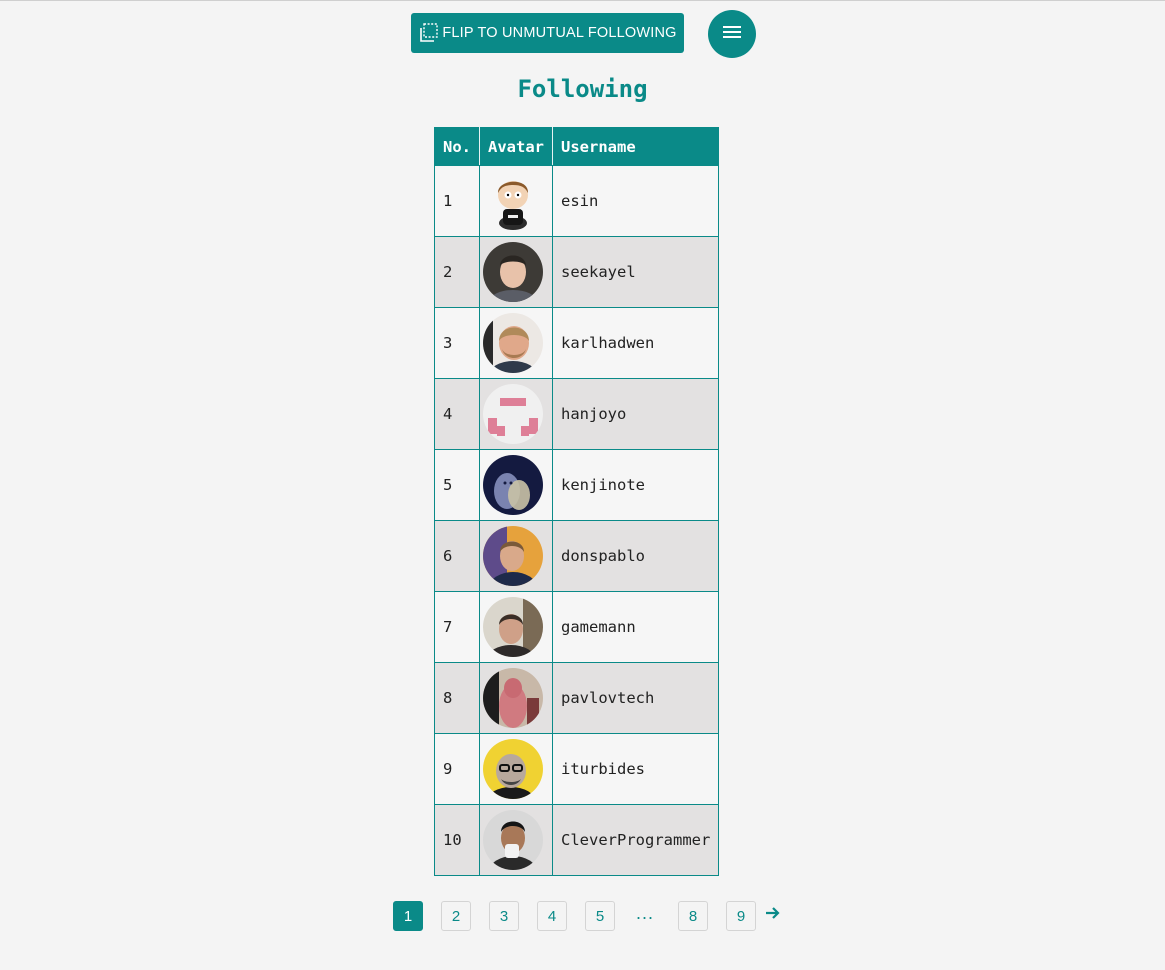 This screenshot has height=970, width=1165. Describe the element at coordinates (559, 33) in the screenshot. I see `flip-button-label: FLIP TO UNMUTUAL FOLLOWING` at that location.